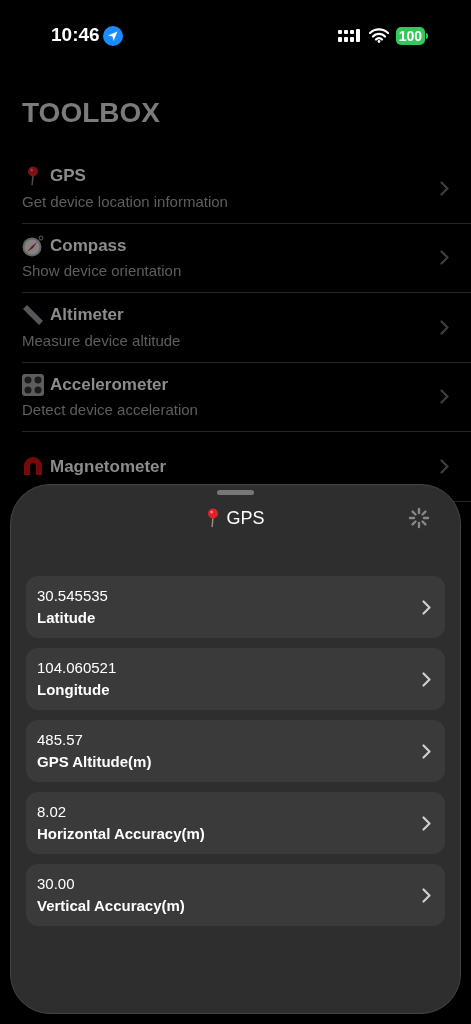 The image size is (471, 1024). What do you see at coordinates (246, 189) in the screenshot?
I see `tool-row: GPS Get device location information` at bounding box center [246, 189].